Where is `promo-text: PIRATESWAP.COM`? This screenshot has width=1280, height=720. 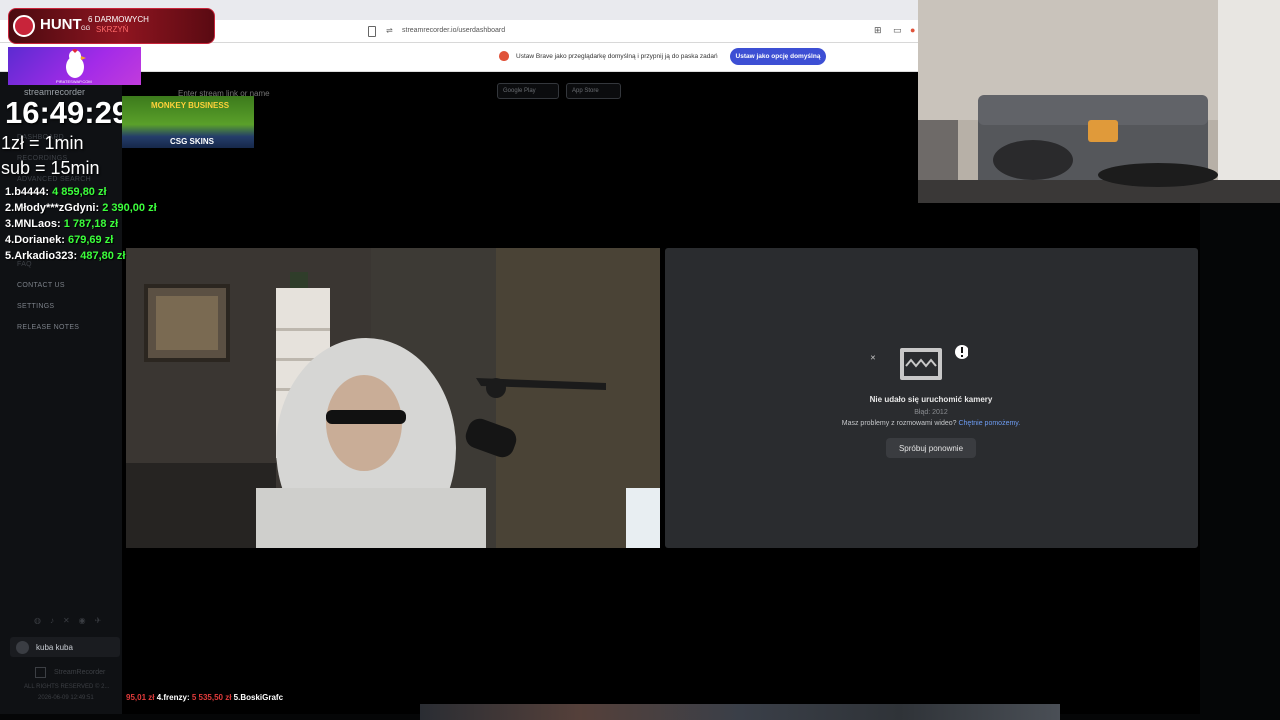 promo-text: PIRATESWAP.COM is located at coordinates (74, 81).